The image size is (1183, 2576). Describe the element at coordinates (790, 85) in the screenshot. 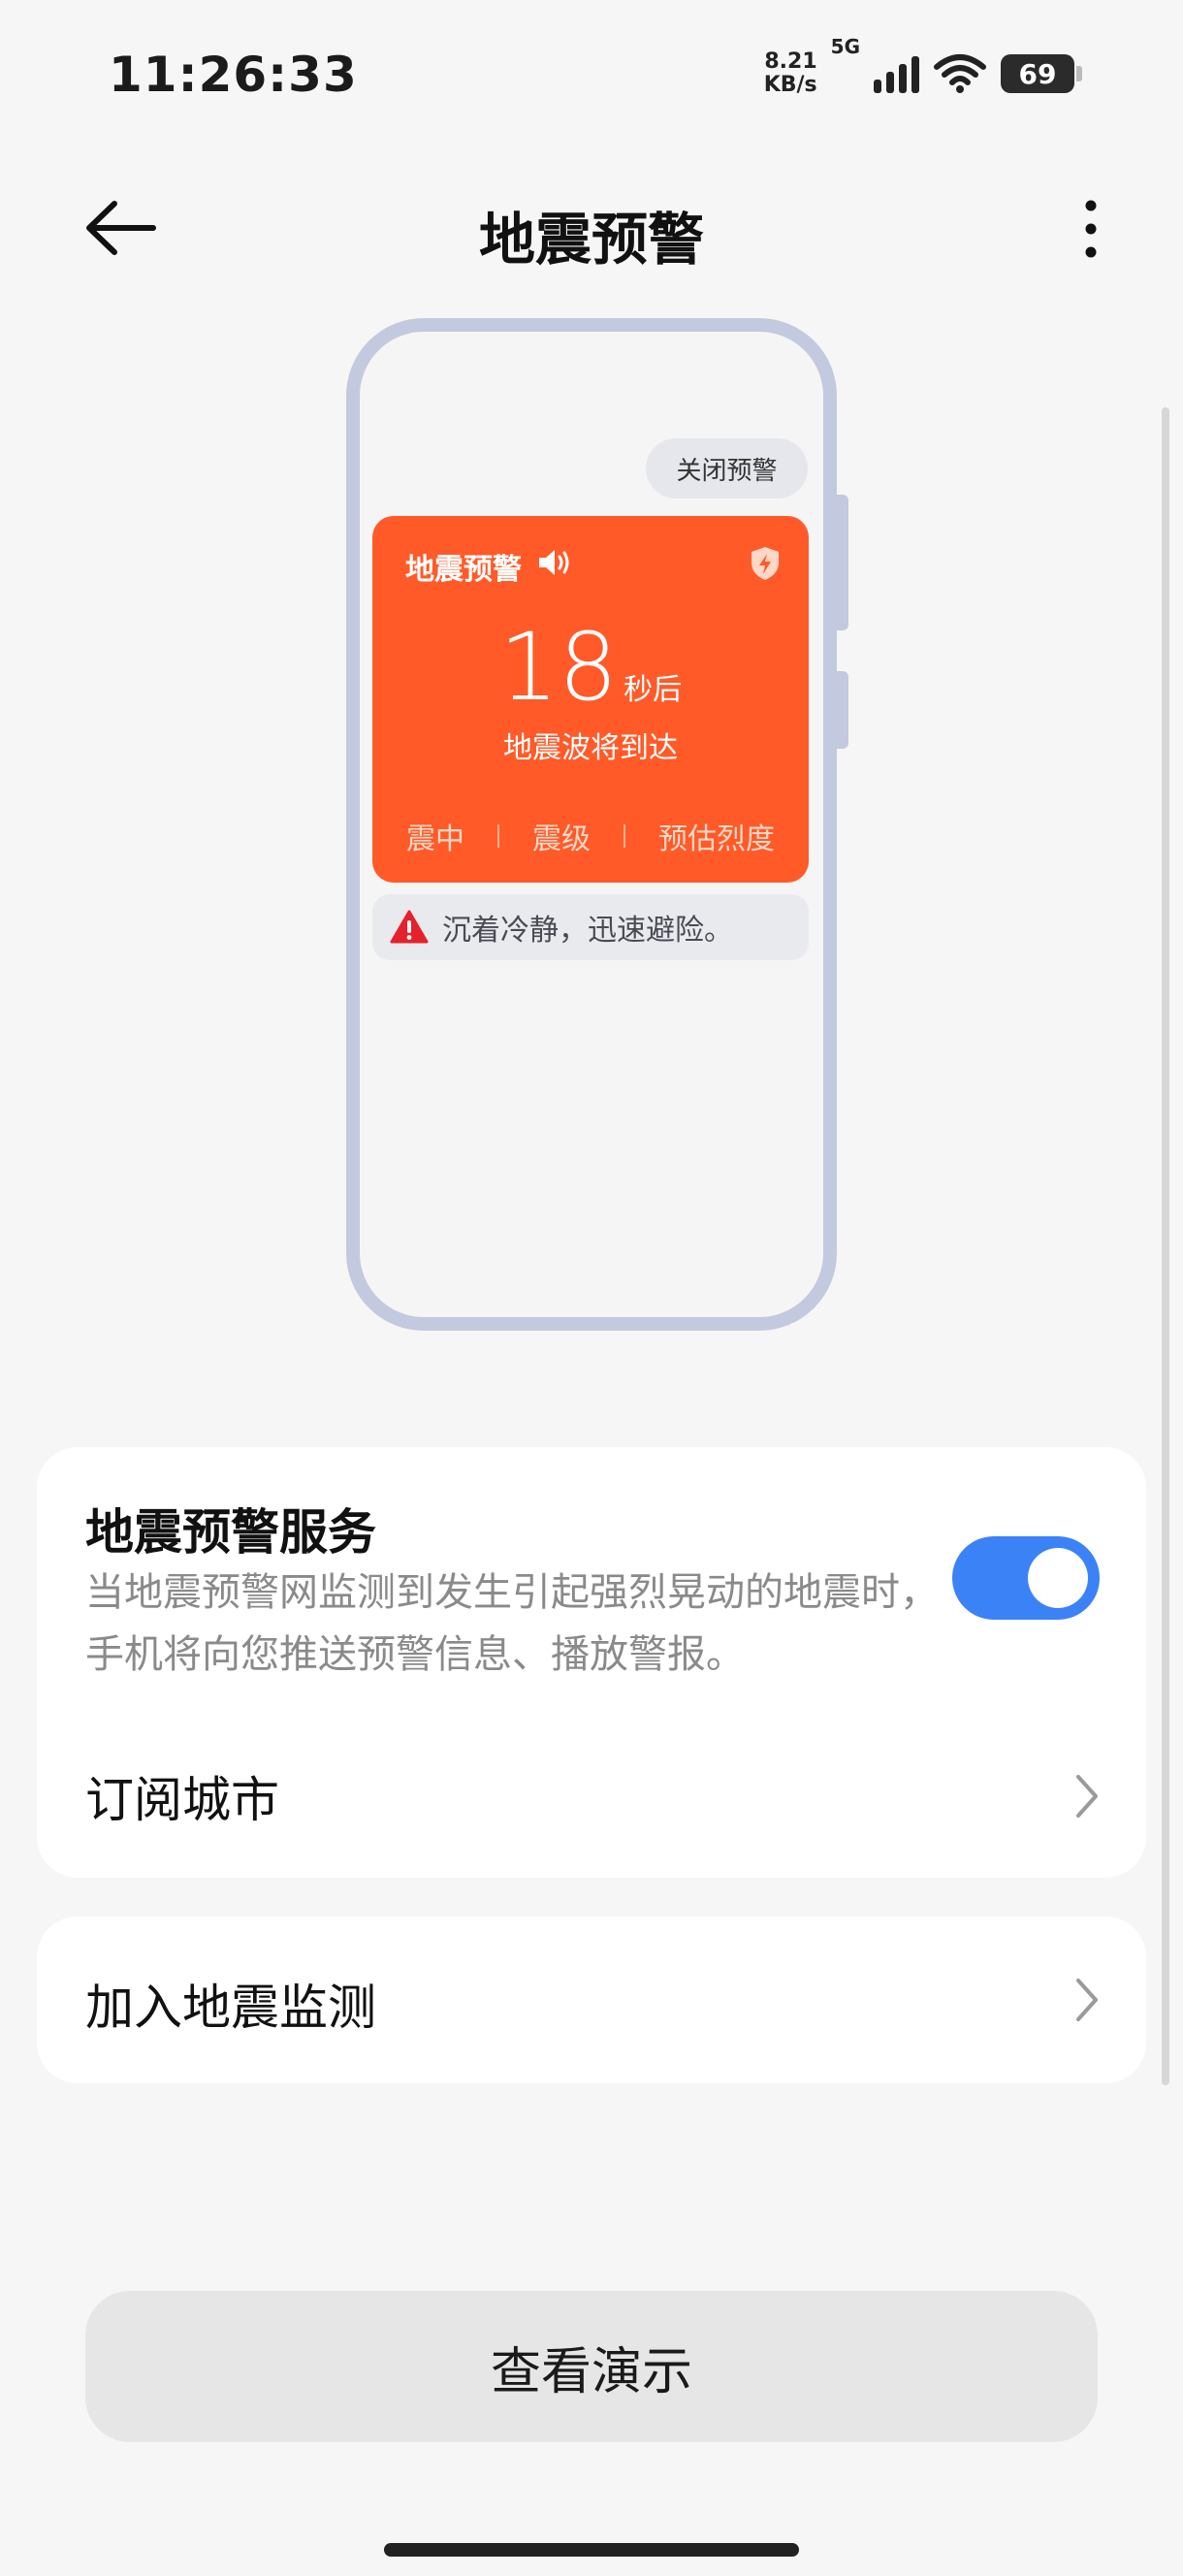

I see `network-speed-unit: KB/s` at that location.